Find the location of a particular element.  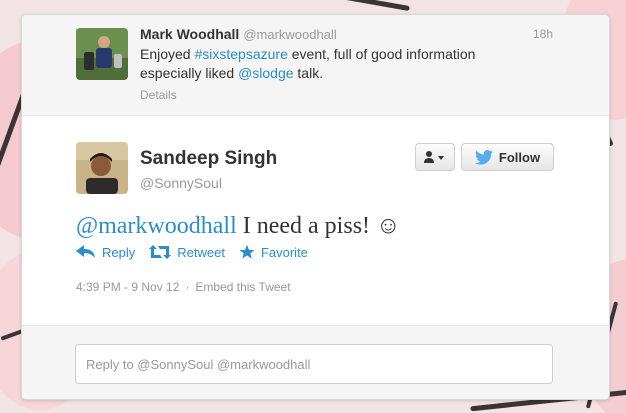

parent-text-part: talk. is located at coordinates (308, 73).